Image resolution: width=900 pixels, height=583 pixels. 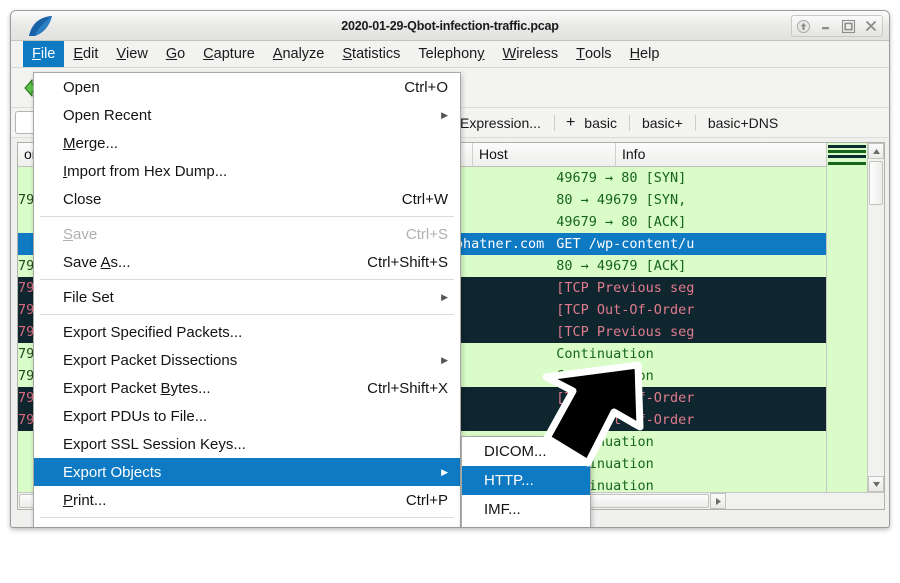 What do you see at coordinates (414, 527) in the screenshot?
I see `menu-item-shortcut: Ctrl+Q` at bounding box center [414, 527].